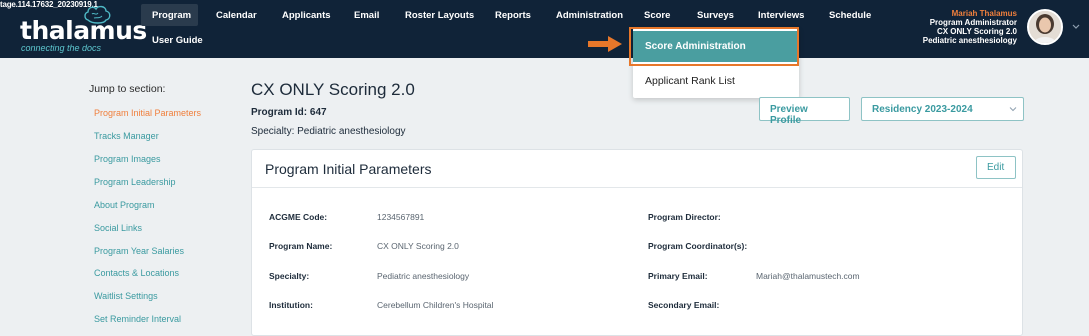 This screenshot has width=1089, height=336. What do you see at coordinates (418, 246) in the screenshot?
I see `field-value-program-name: CX ONLY Scoring 2.0` at bounding box center [418, 246].